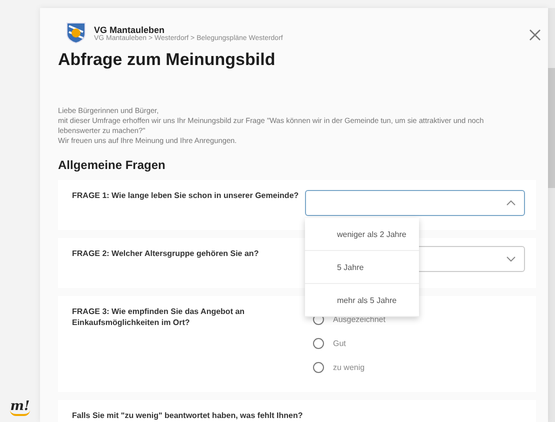  What do you see at coordinates (20, 408) in the screenshot?
I see `brand-logo: m!` at bounding box center [20, 408].